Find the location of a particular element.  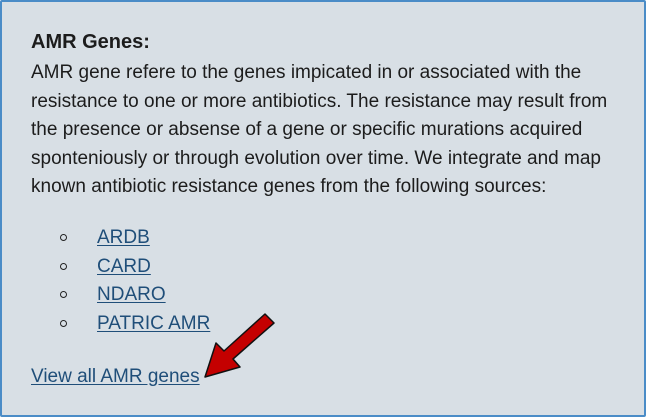

source-link-ndaro: NDARO is located at coordinates (131, 295).